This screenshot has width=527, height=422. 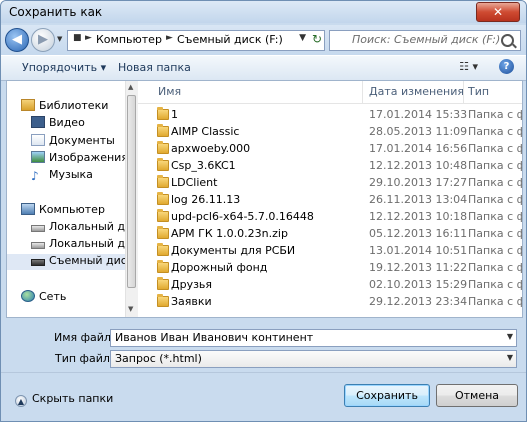 What do you see at coordinates (169, 91) in the screenshot?
I see `column-header-name: Имя` at bounding box center [169, 91].